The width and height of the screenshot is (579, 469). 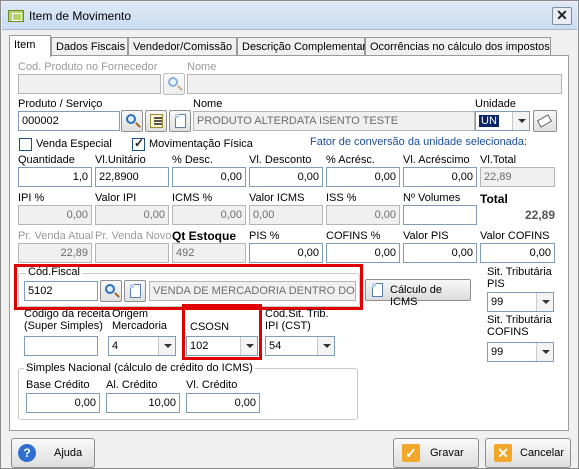 I want to click on qt-estoque-input: 492, so click(x=209, y=253).